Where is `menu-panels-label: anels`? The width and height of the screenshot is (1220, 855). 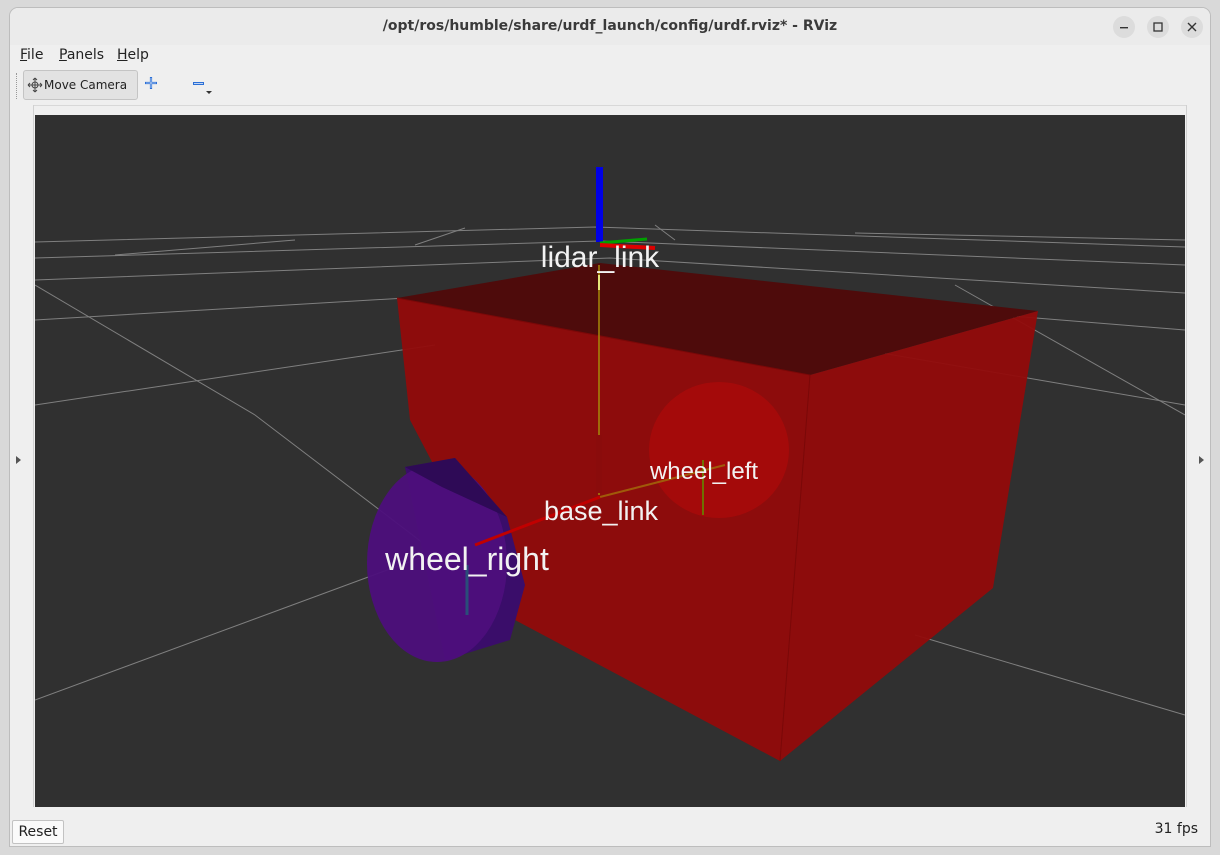 menu-panels-label: anels is located at coordinates (85, 55).